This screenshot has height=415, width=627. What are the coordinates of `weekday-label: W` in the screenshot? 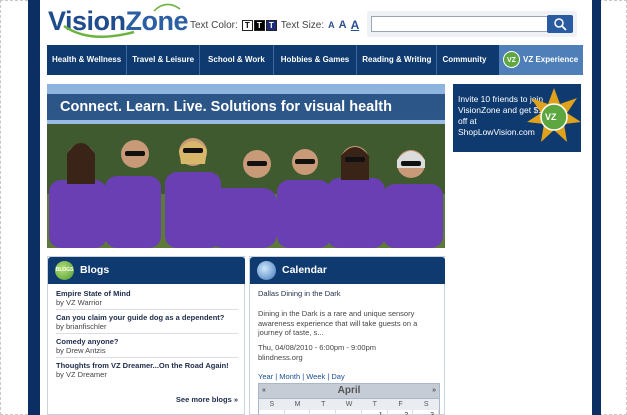 It's located at (349, 404).